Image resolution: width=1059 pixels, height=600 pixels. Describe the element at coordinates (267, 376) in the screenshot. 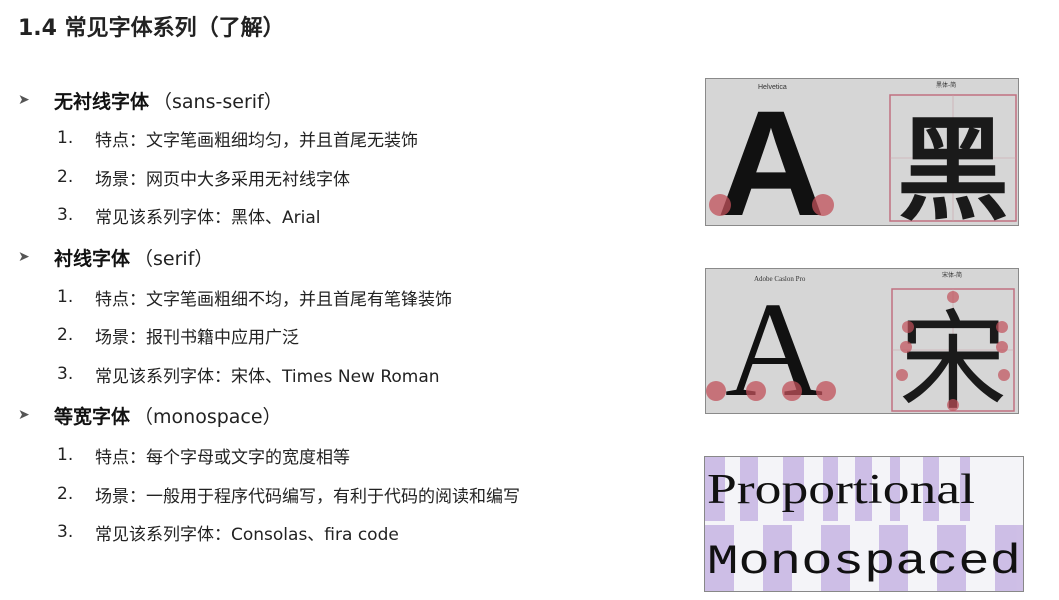

I see `item-text: 常见该系列字体：宋体、Times New Roman` at that location.